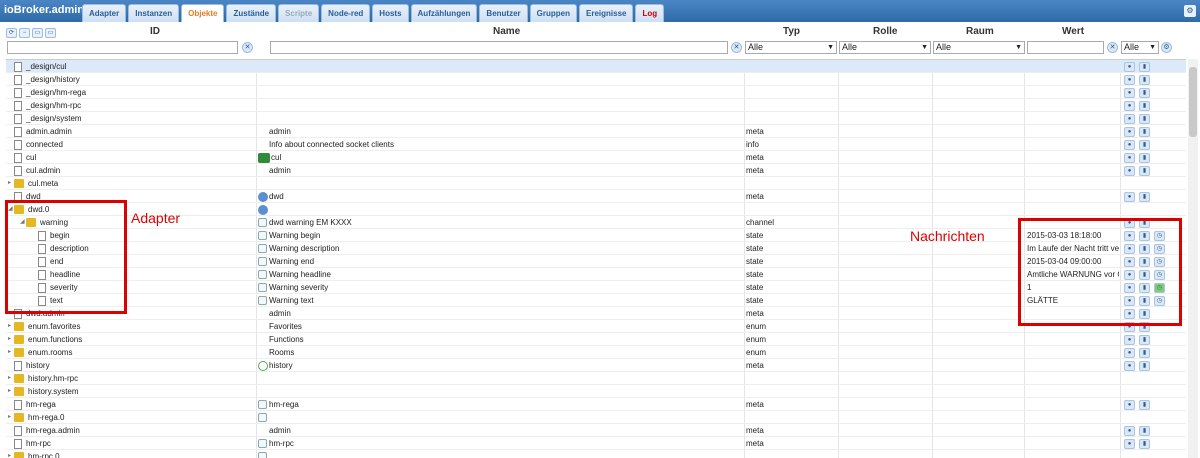 The image size is (1200, 458). What do you see at coordinates (596, 326) in the screenshot?
I see `table-row: ▸ enum.favorites Favorites enum ● ▮` at bounding box center [596, 326].